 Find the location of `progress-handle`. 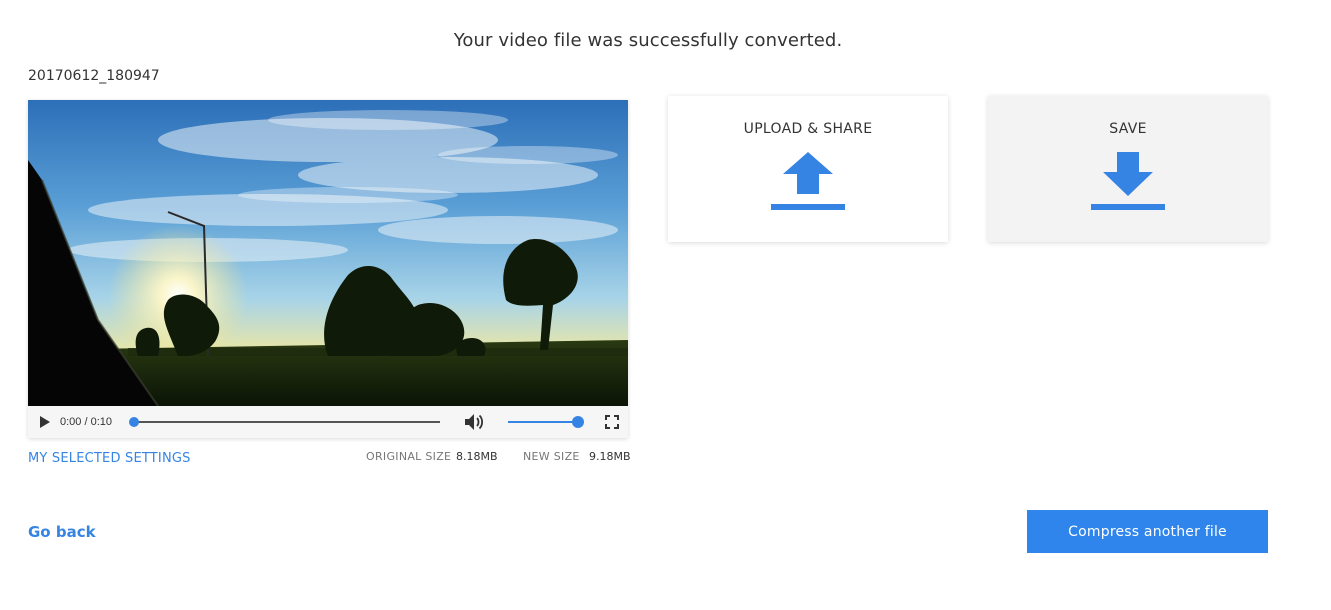

progress-handle is located at coordinates (134, 422).